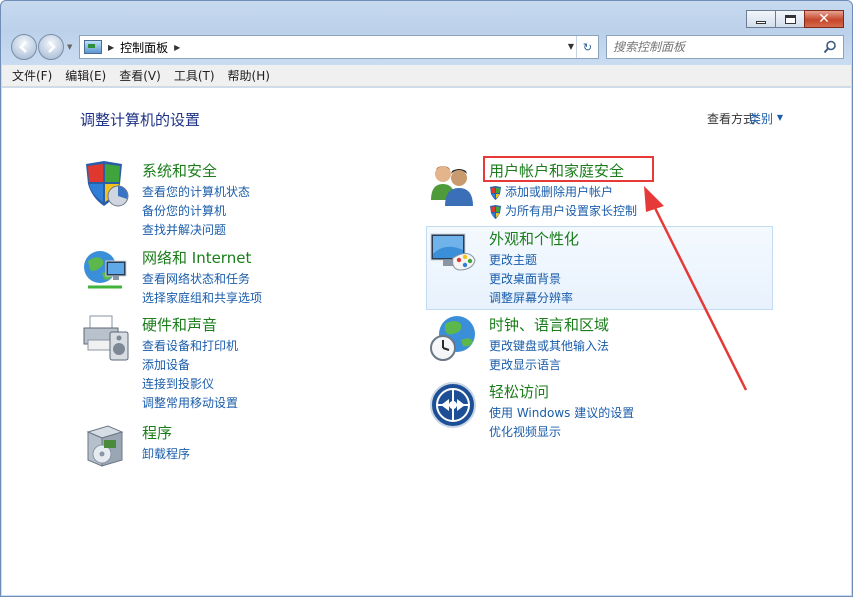 Image resolution: width=853 pixels, height=597 pixels. I want to click on forward-button, so click(51, 47).